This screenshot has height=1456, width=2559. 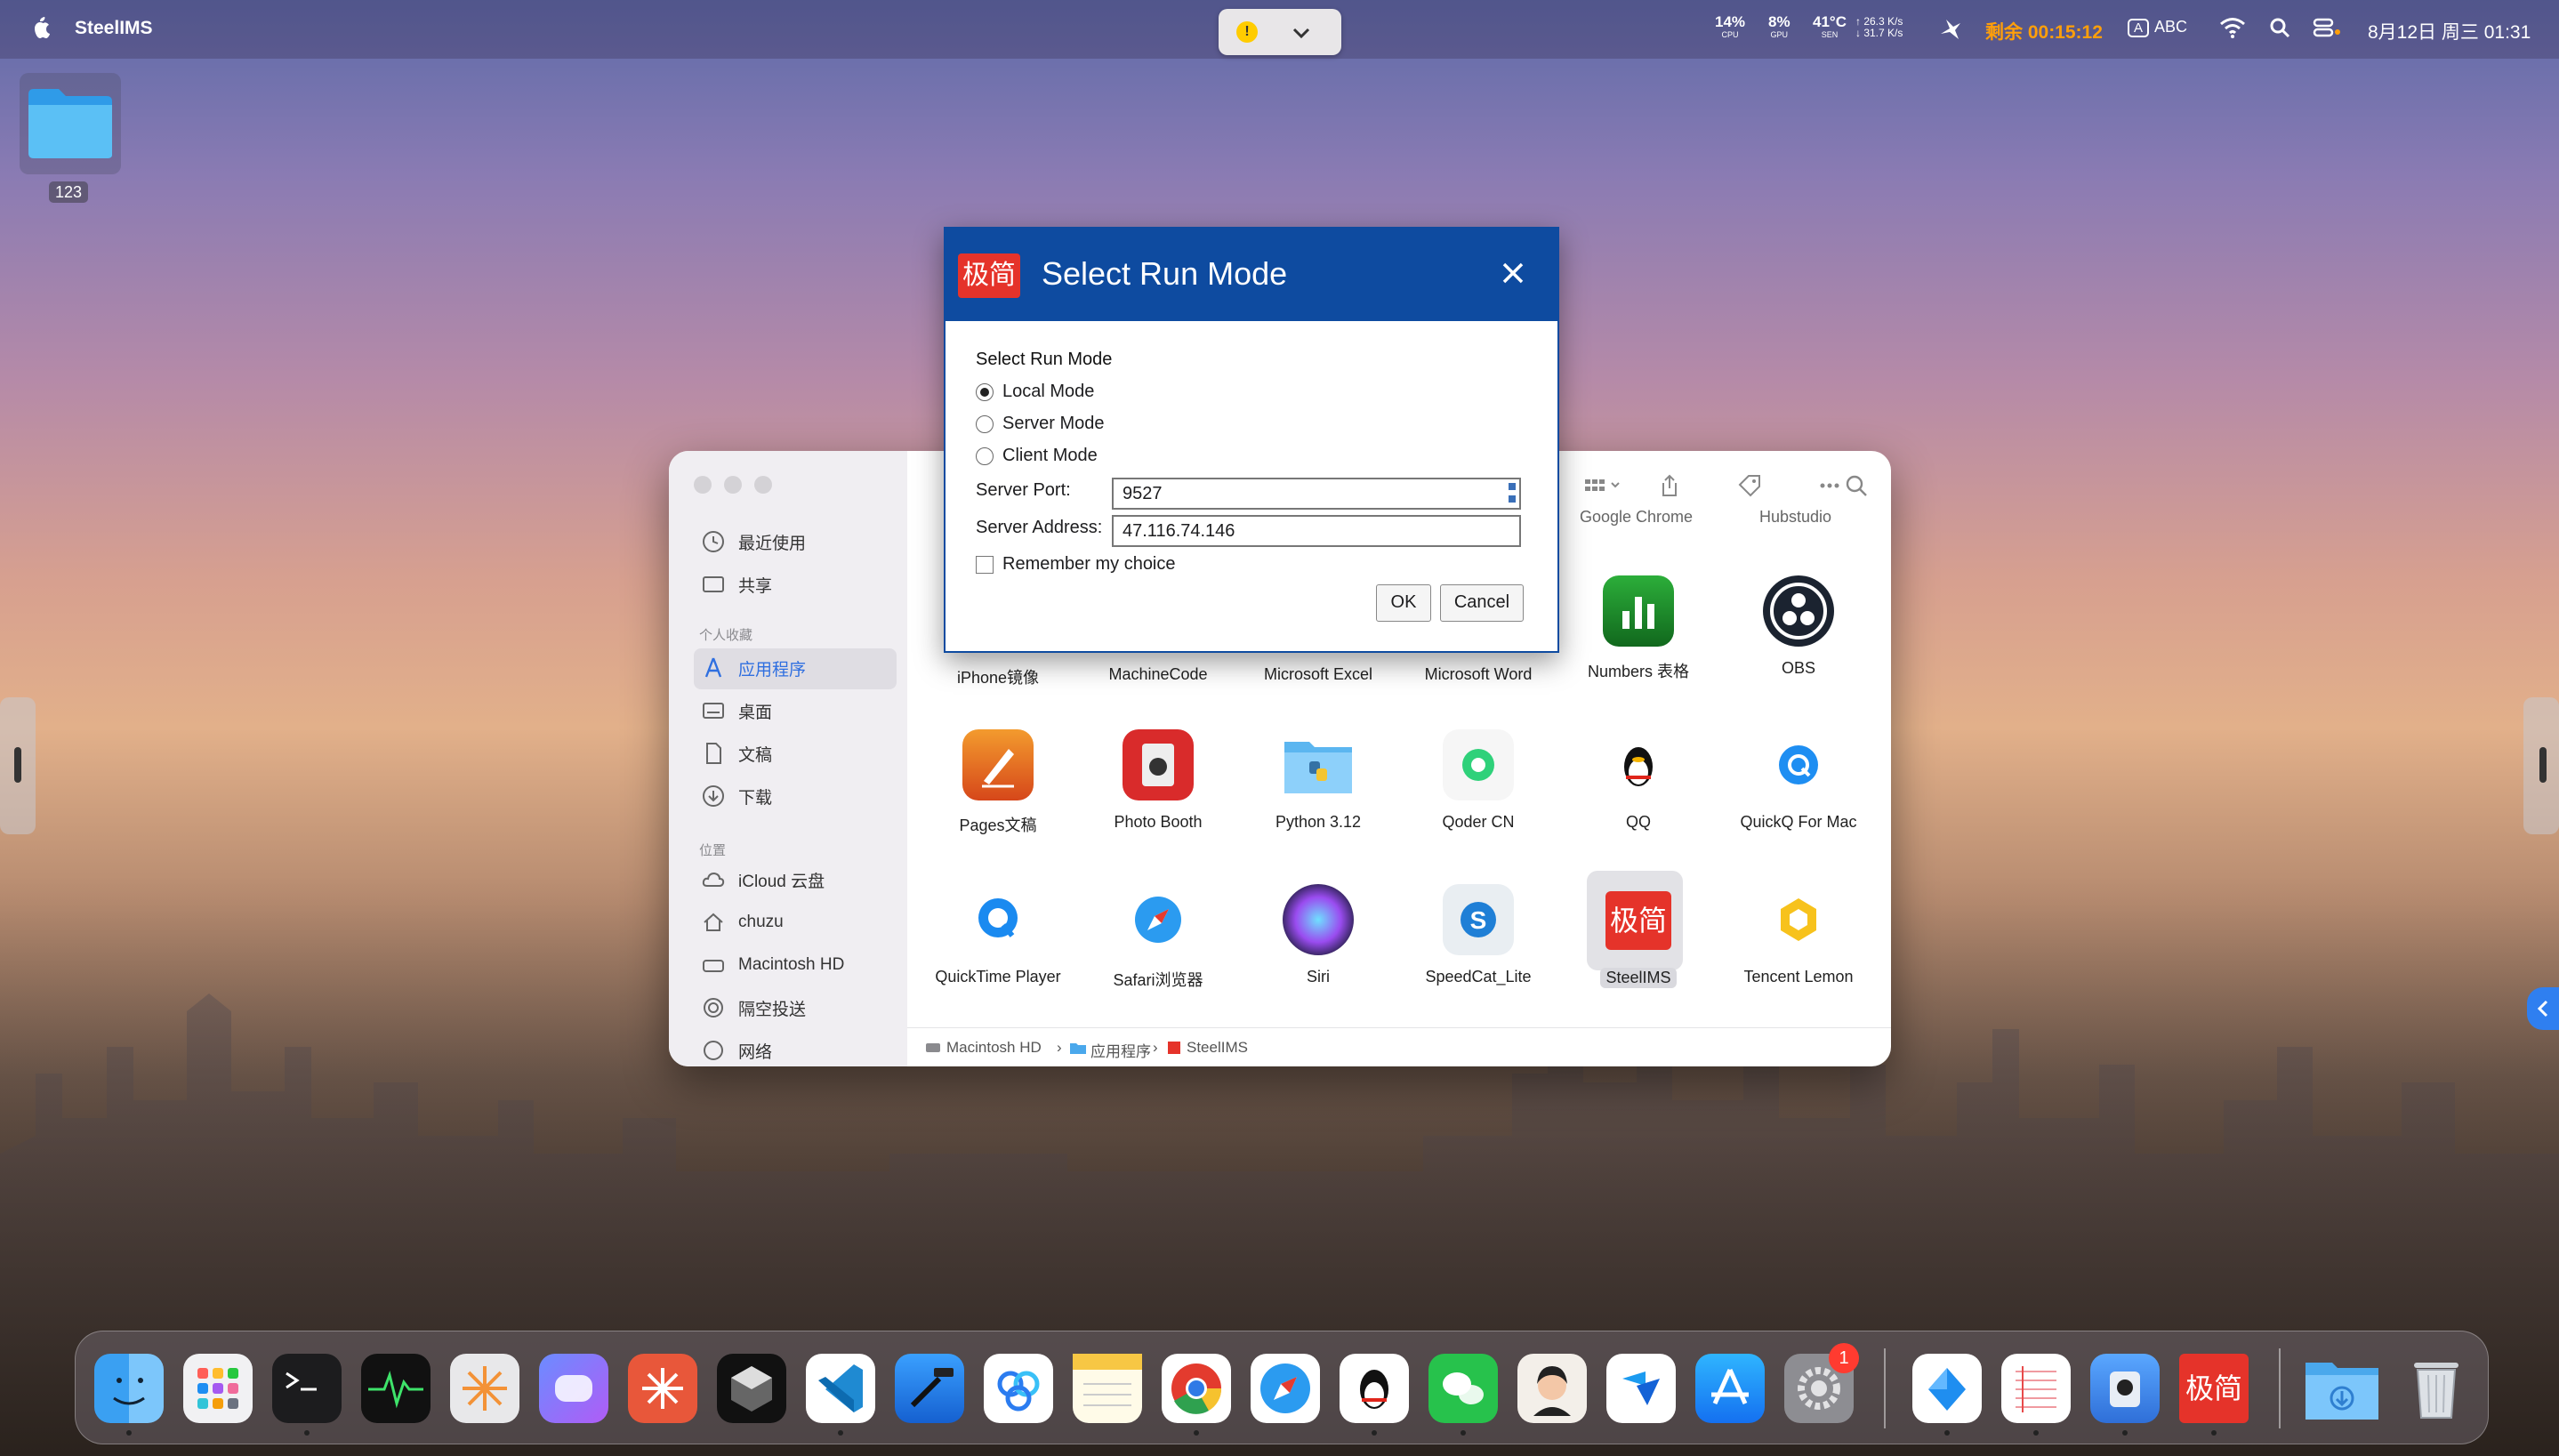 What do you see at coordinates (2279, 27) in the screenshot?
I see `spotlight-search-icon` at bounding box center [2279, 27].